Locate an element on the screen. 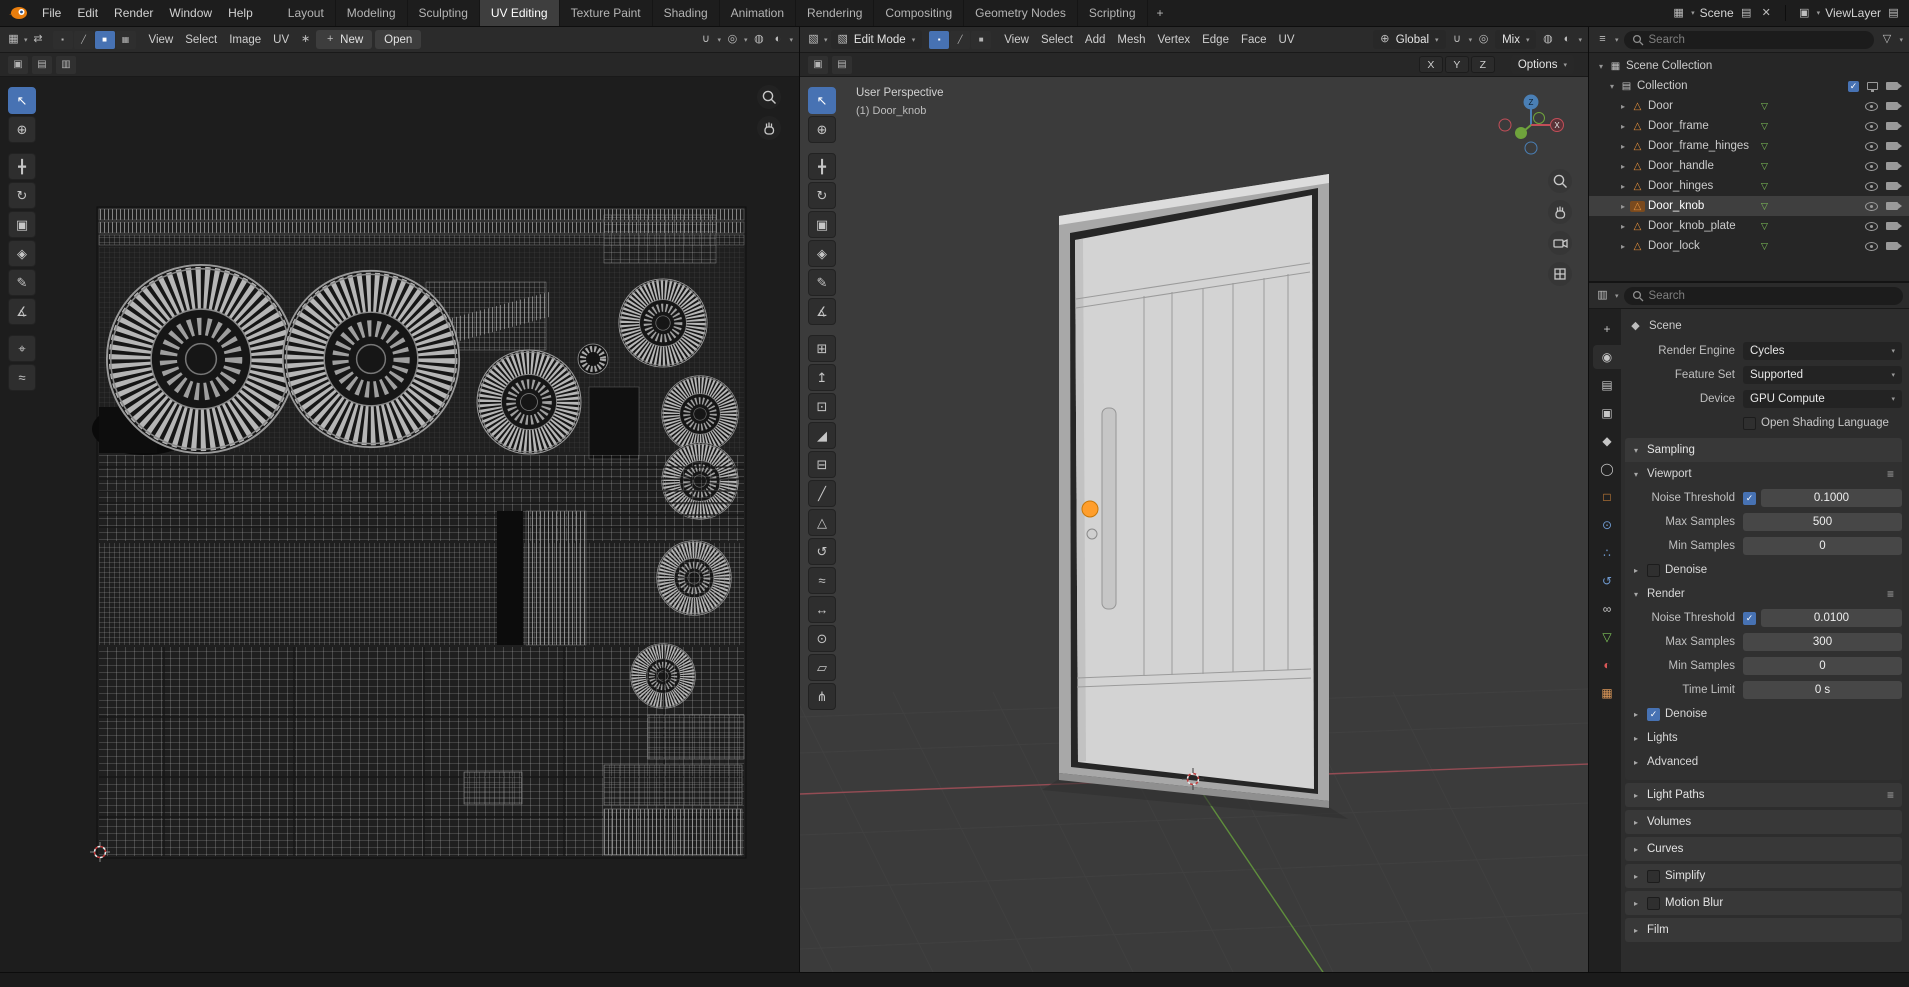  pin-image-icon: ∗ is located at coordinates (305, 40).